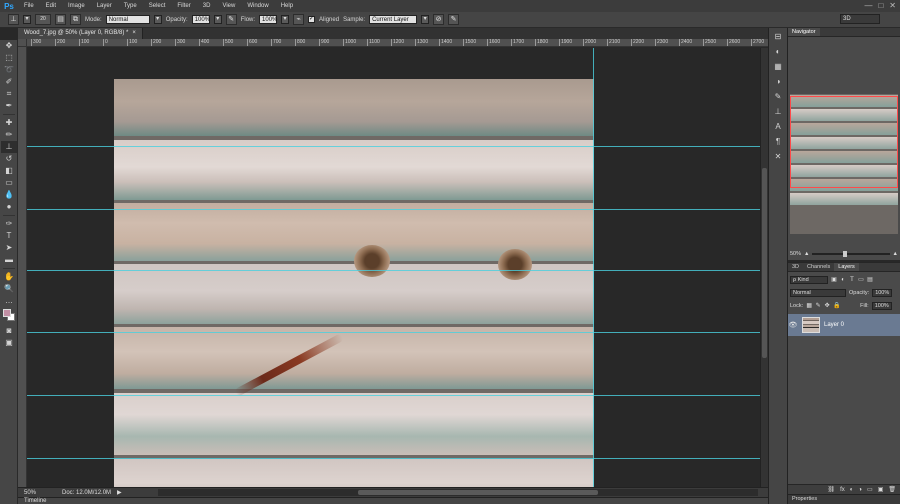 The image size is (900, 504). Describe the element at coordinates (834, 325) in the screenshot. I see `layer-name: Layer 0` at that location.